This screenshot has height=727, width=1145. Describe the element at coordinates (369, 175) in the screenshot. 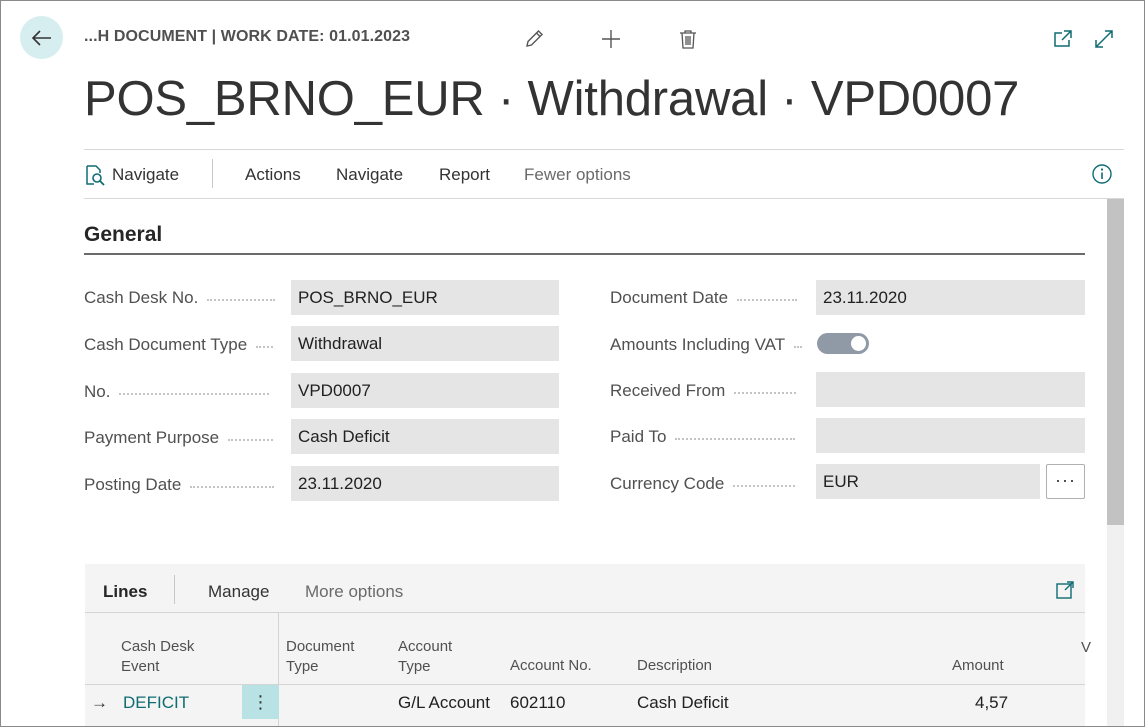

I see `navigate-menu: Navigate` at that location.